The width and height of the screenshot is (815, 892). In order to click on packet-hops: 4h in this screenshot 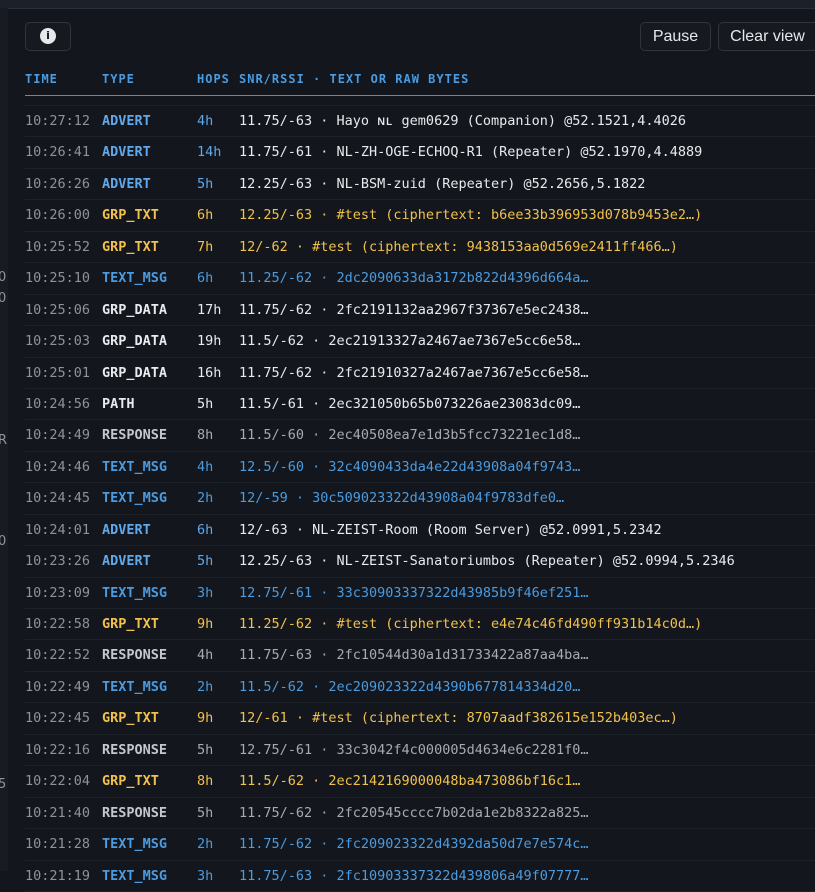, I will do `click(205, 121)`.